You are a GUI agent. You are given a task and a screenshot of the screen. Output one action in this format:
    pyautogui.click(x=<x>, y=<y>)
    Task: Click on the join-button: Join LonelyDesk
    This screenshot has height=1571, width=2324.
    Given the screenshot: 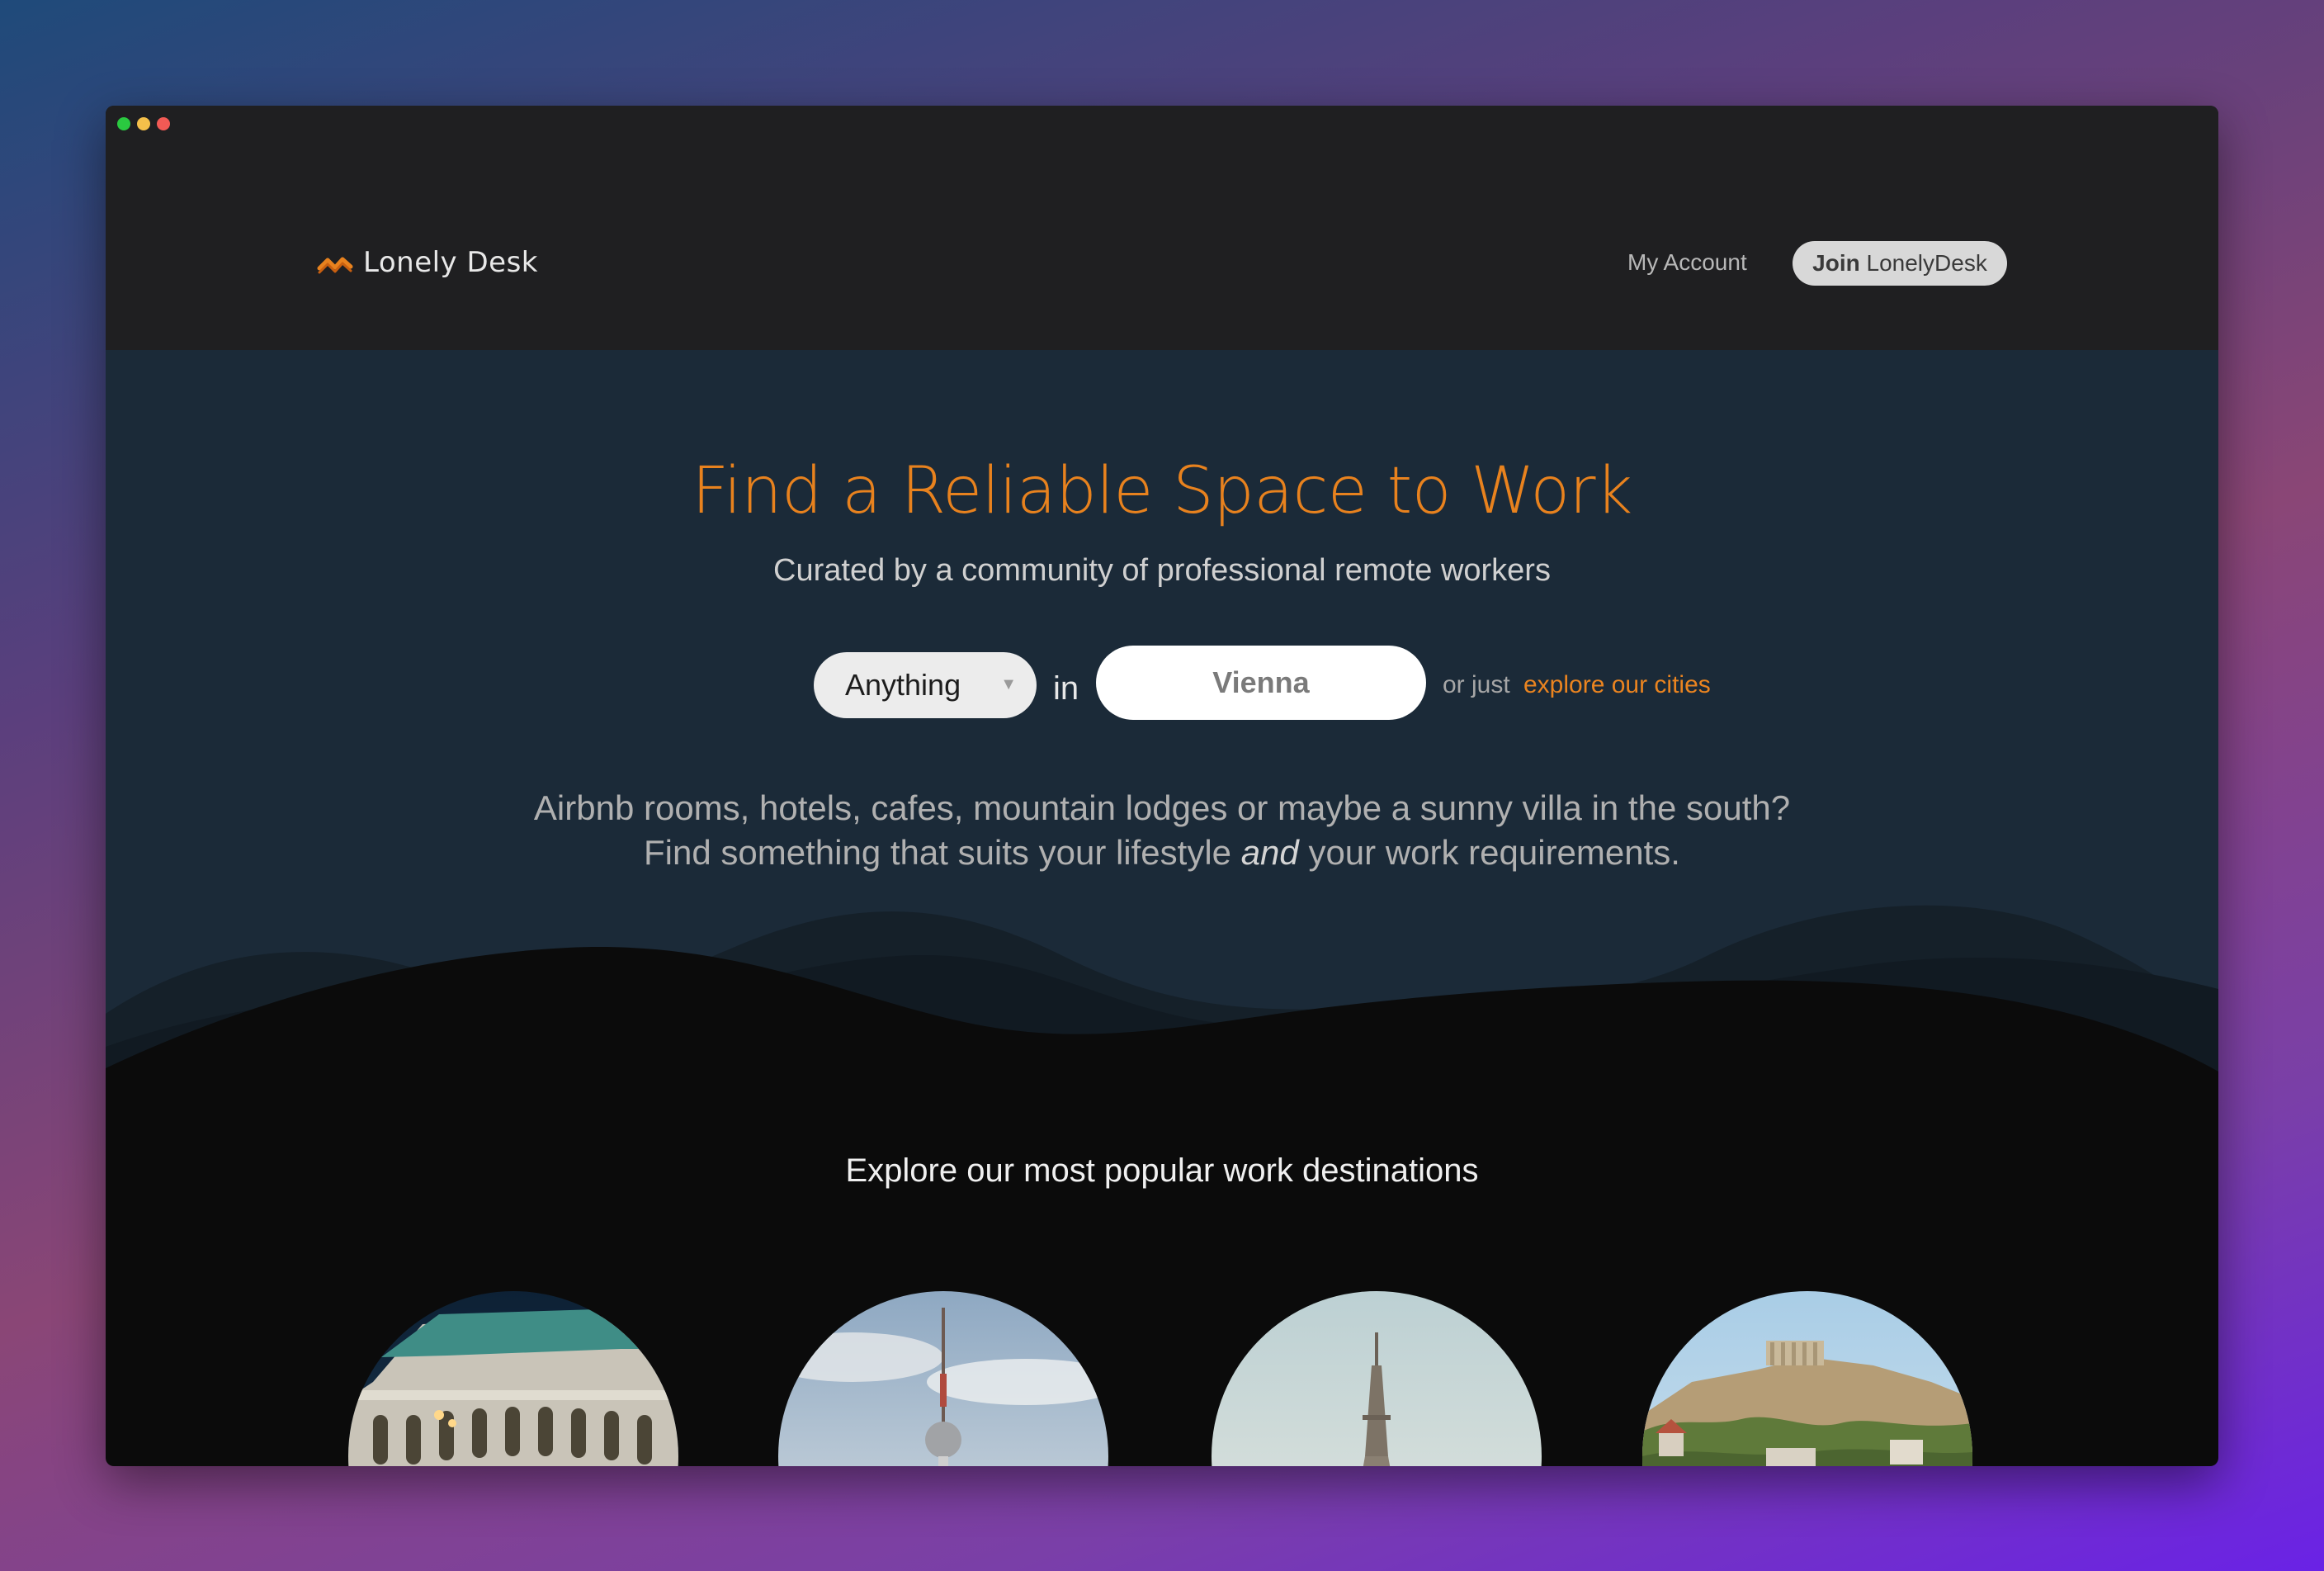 What is the action you would take?
    pyautogui.click(x=1900, y=263)
    